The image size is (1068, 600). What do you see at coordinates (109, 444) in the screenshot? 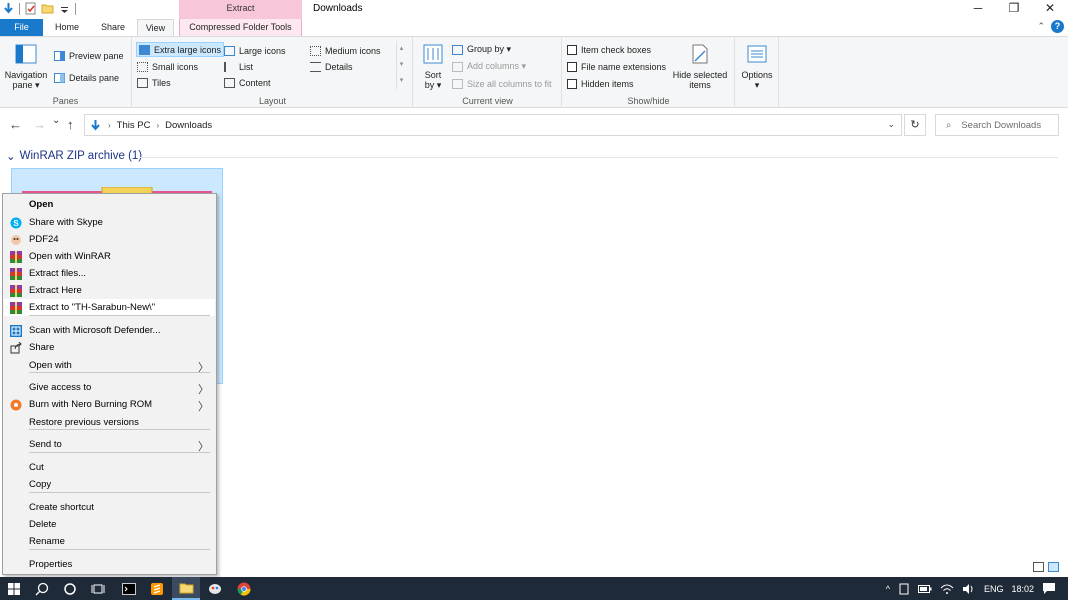
I see `menu-item-send-to: Send to 〉` at bounding box center [109, 444].